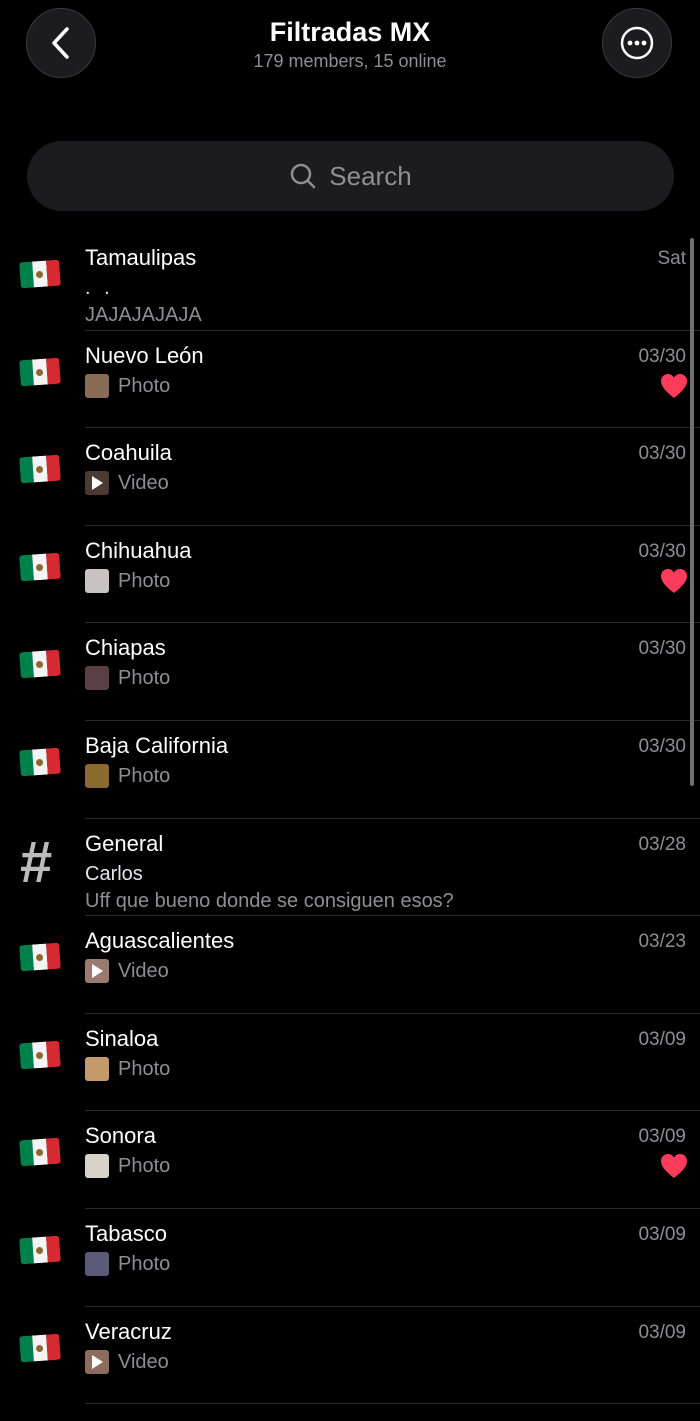 This screenshot has height=1421, width=700. Describe the element at coordinates (662, 844) in the screenshot. I see `chat-date: 03/28` at that location.